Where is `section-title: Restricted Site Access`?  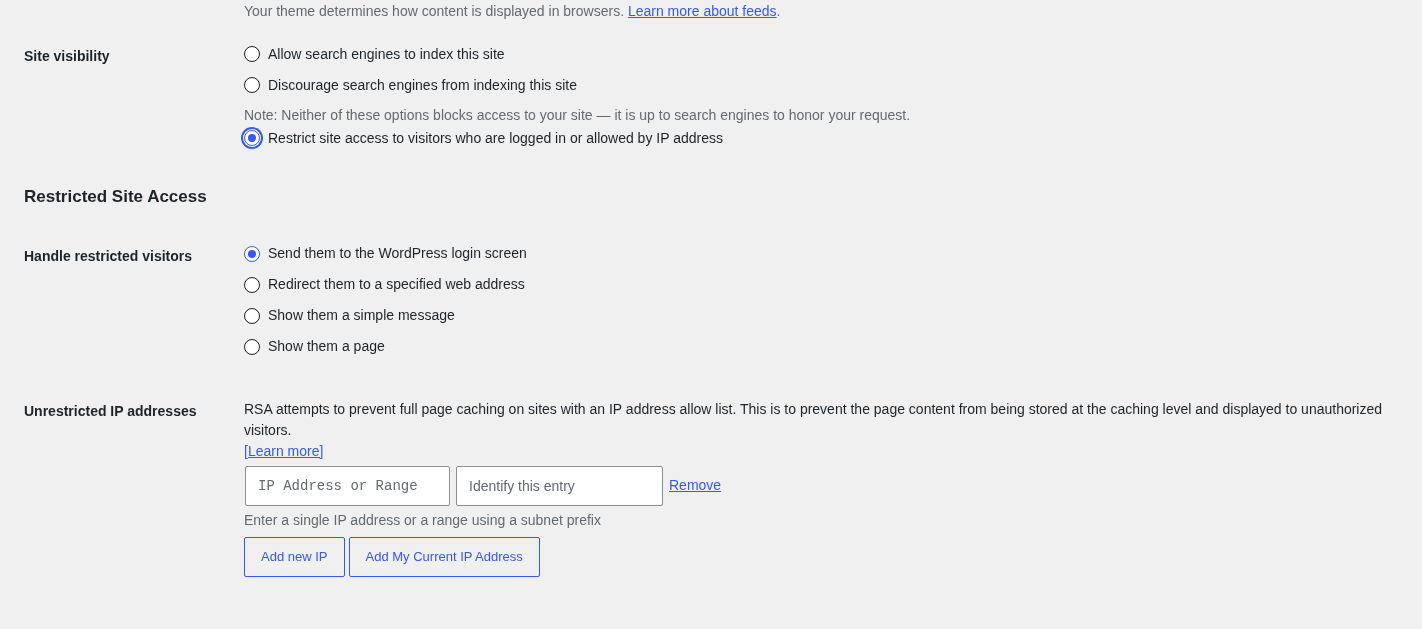
section-title: Restricted Site Access is located at coordinates (116, 197).